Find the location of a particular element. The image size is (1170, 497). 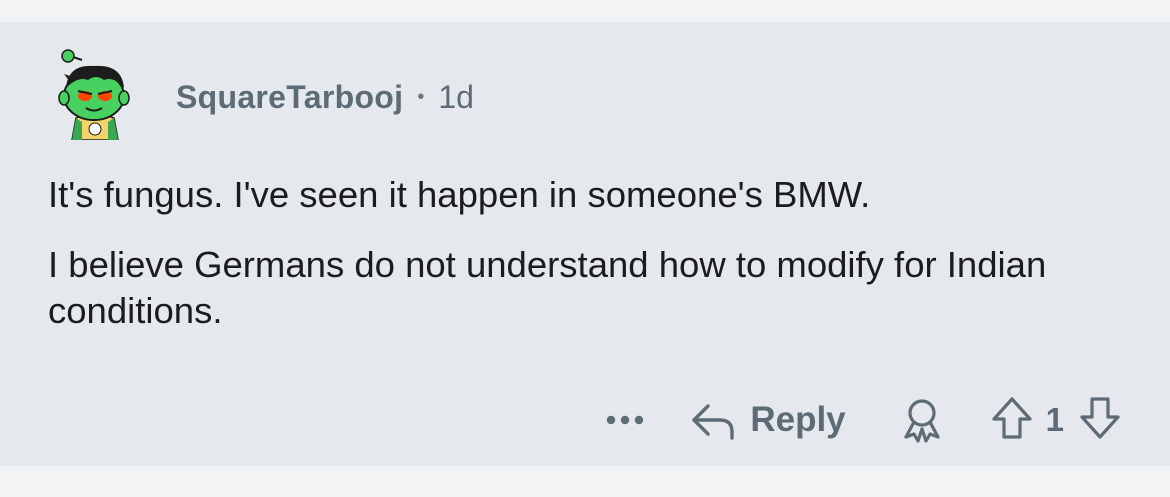

ellipsis-icon is located at coordinates (625, 420).